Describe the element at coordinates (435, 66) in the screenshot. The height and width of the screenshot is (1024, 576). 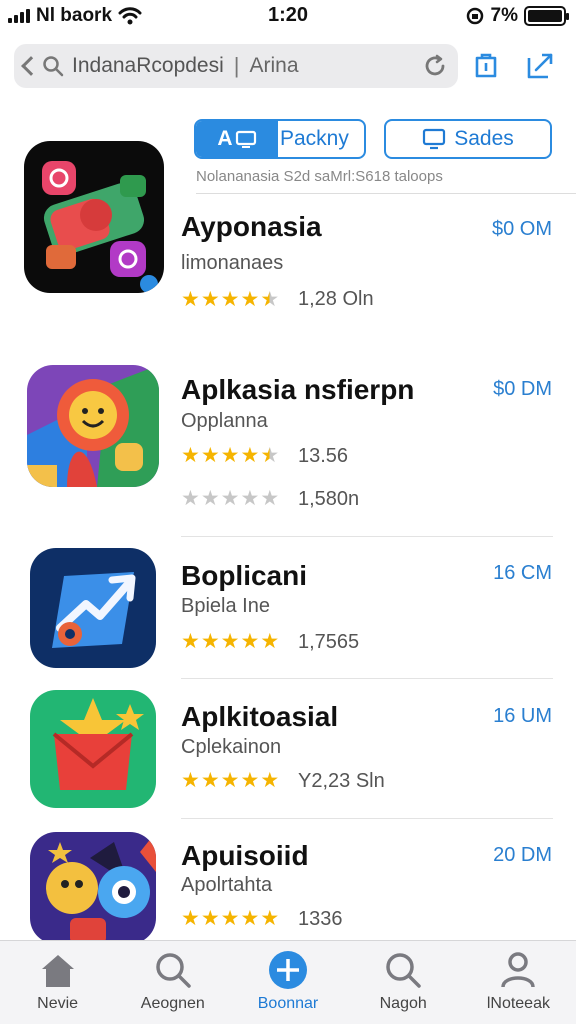
I see `refresh-icon` at that location.